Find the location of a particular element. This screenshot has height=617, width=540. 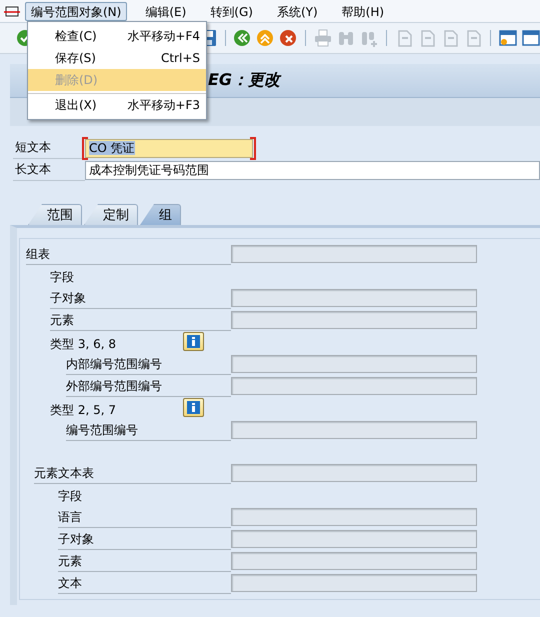

field-label: 文本 is located at coordinates (144, 583).